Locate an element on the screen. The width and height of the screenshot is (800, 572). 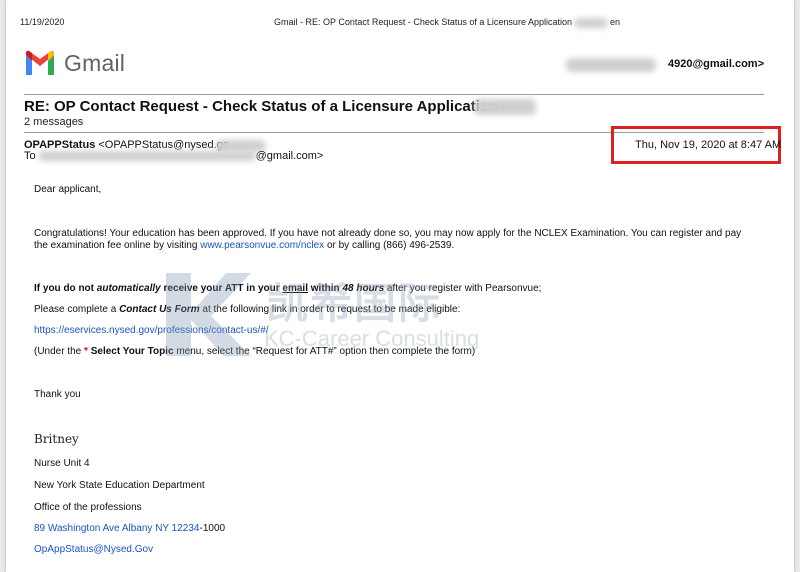
print-date: 11/19/2020 is located at coordinates (42, 22).